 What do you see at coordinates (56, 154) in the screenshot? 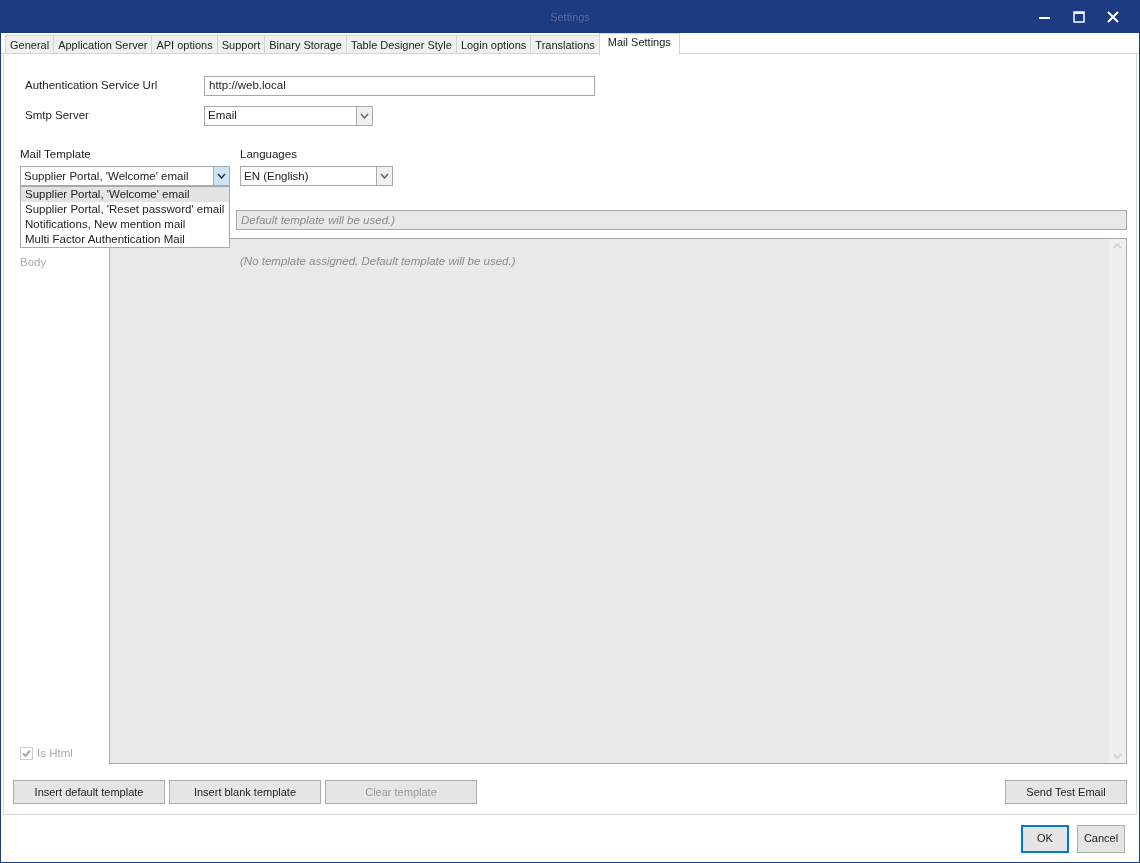
I see `field-label: Mail Template` at bounding box center [56, 154].